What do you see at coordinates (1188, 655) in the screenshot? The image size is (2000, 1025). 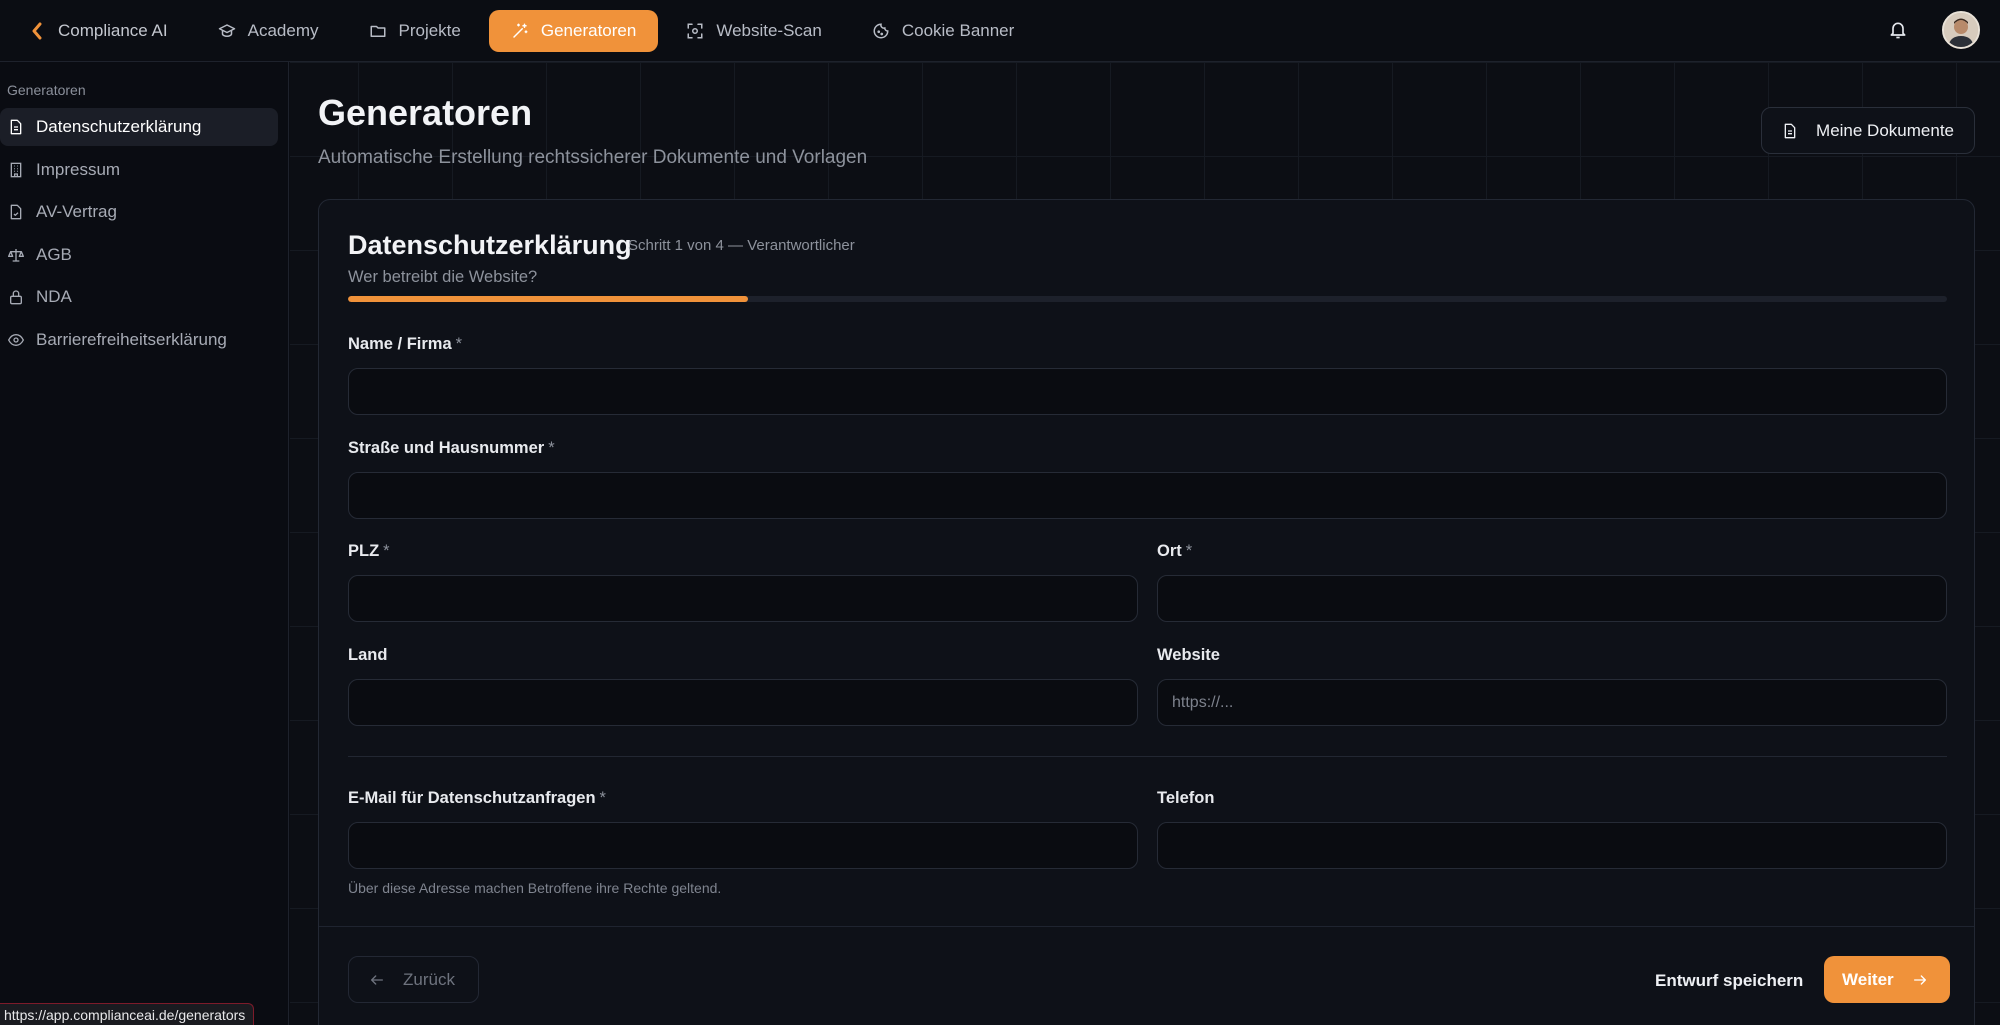 I see `website-label: Website` at bounding box center [1188, 655].